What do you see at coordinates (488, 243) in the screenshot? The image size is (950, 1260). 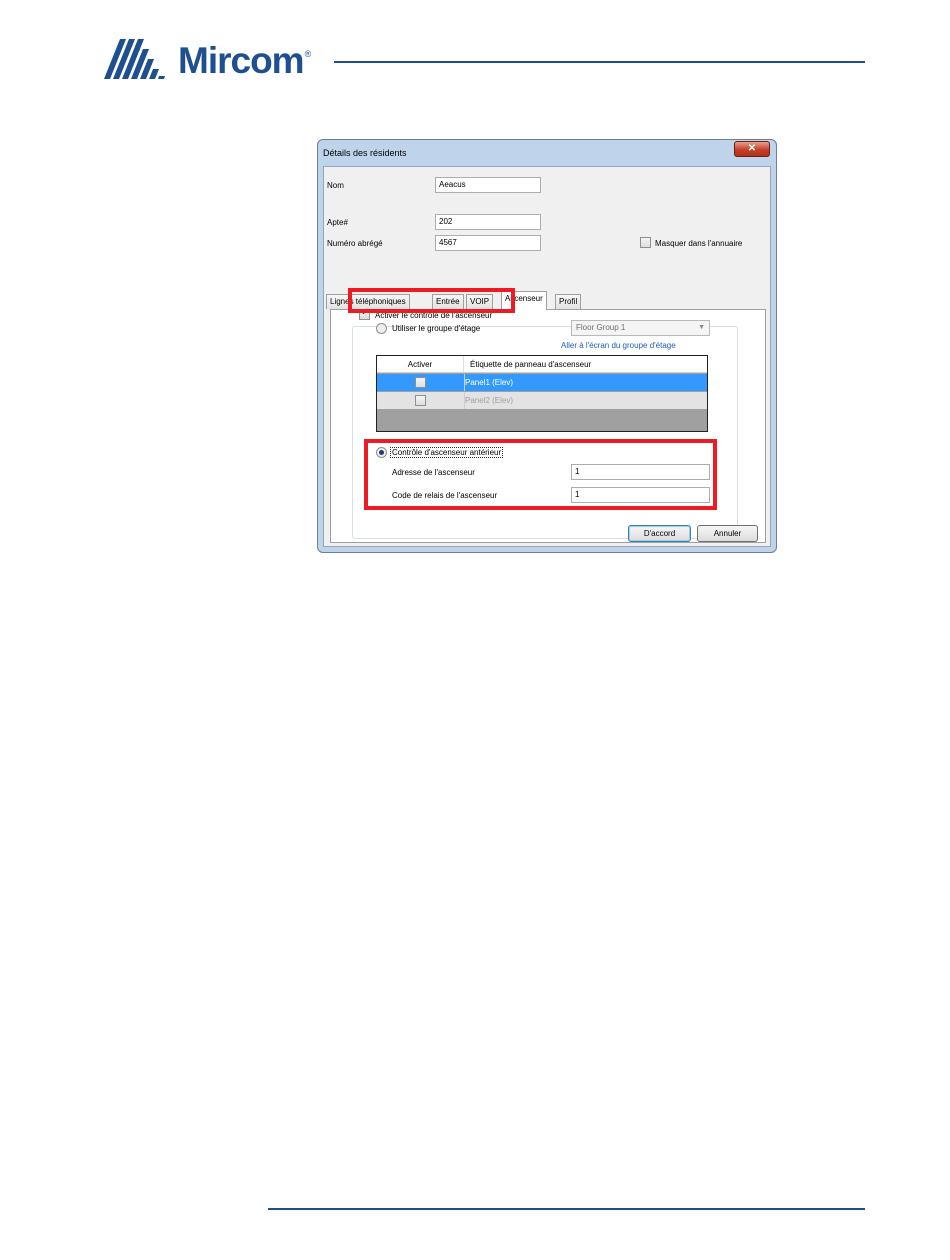 I see `numero-abrege-field: 4567` at bounding box center [488, 243].